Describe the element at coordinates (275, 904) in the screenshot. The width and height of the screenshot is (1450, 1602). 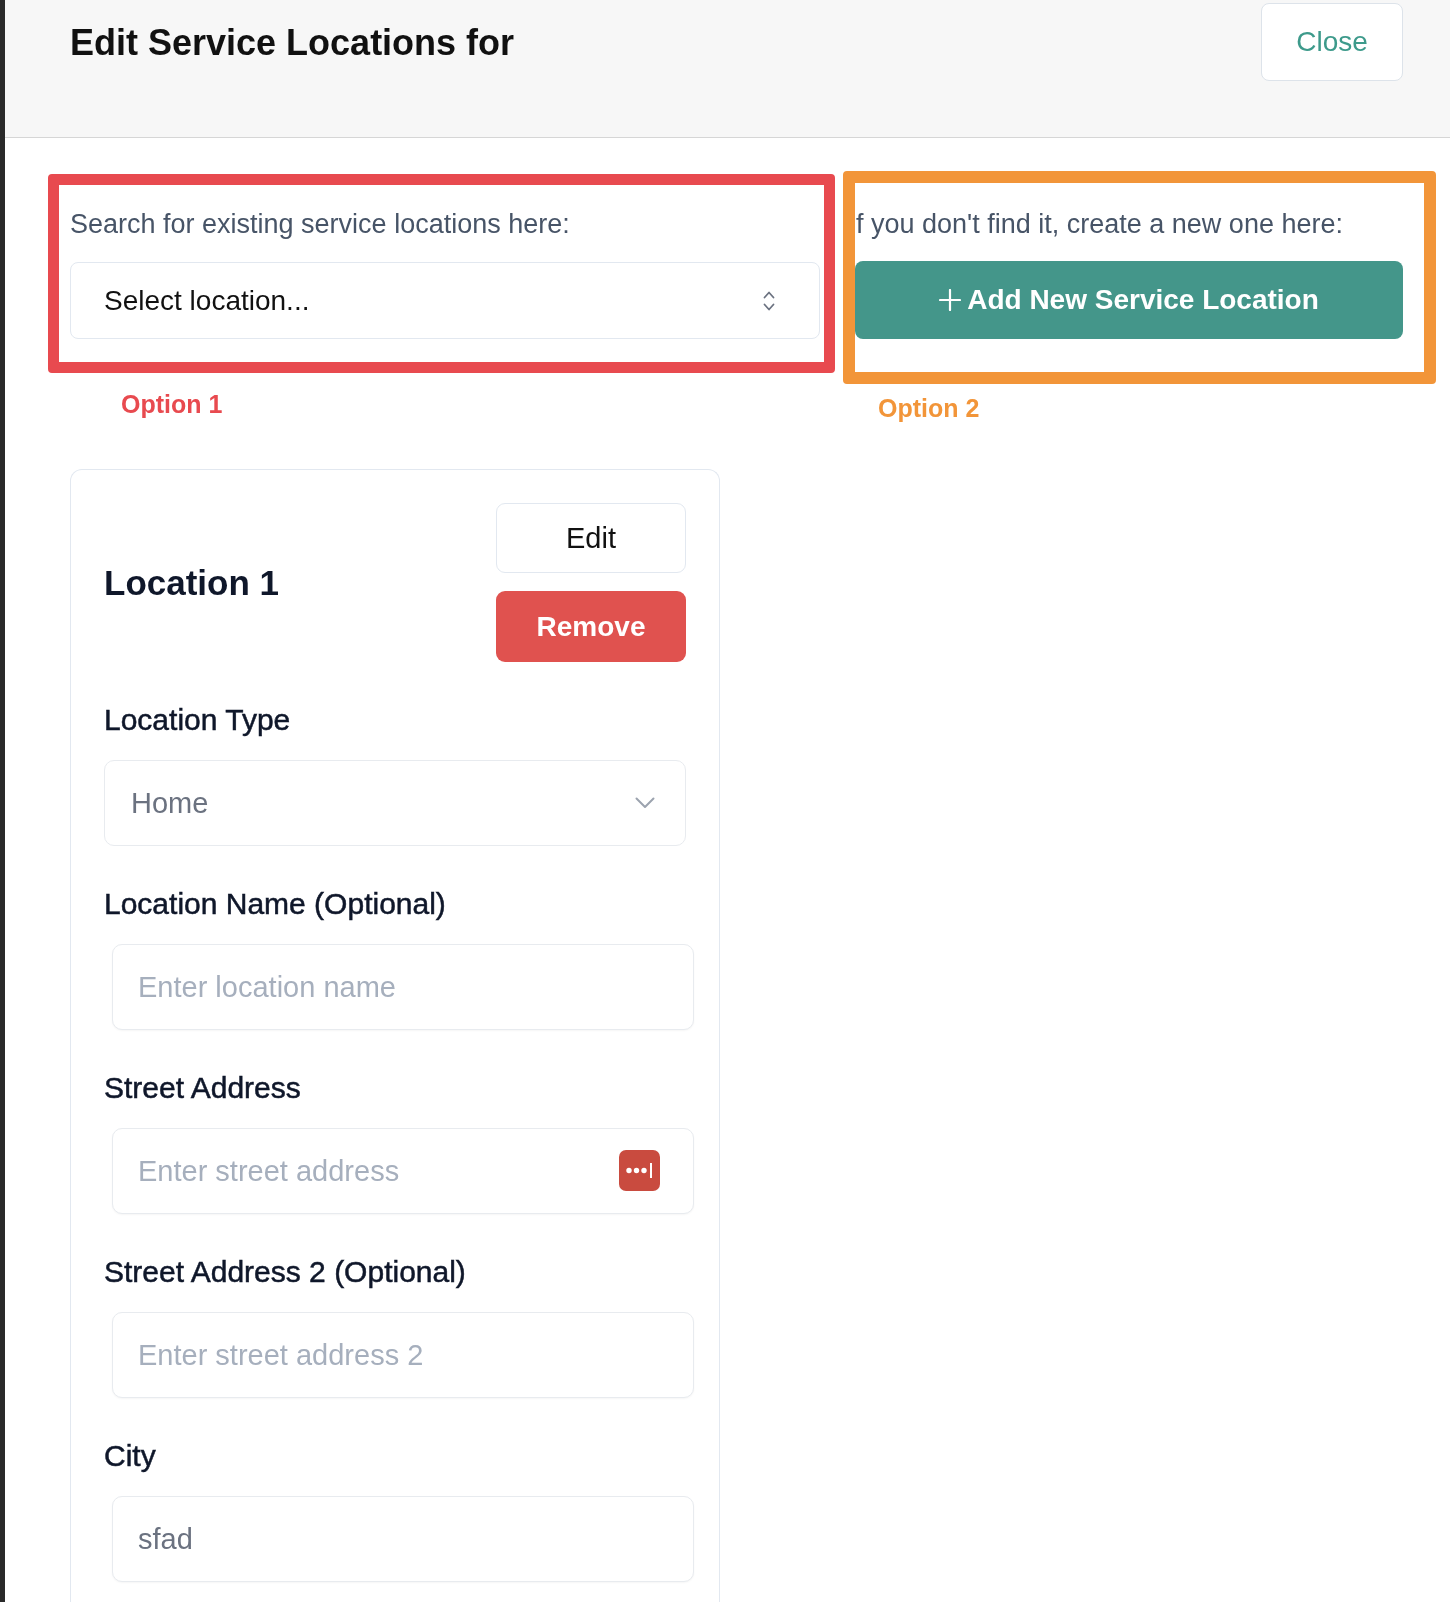
I see `field-label: Location Name (Optional)` at that location.